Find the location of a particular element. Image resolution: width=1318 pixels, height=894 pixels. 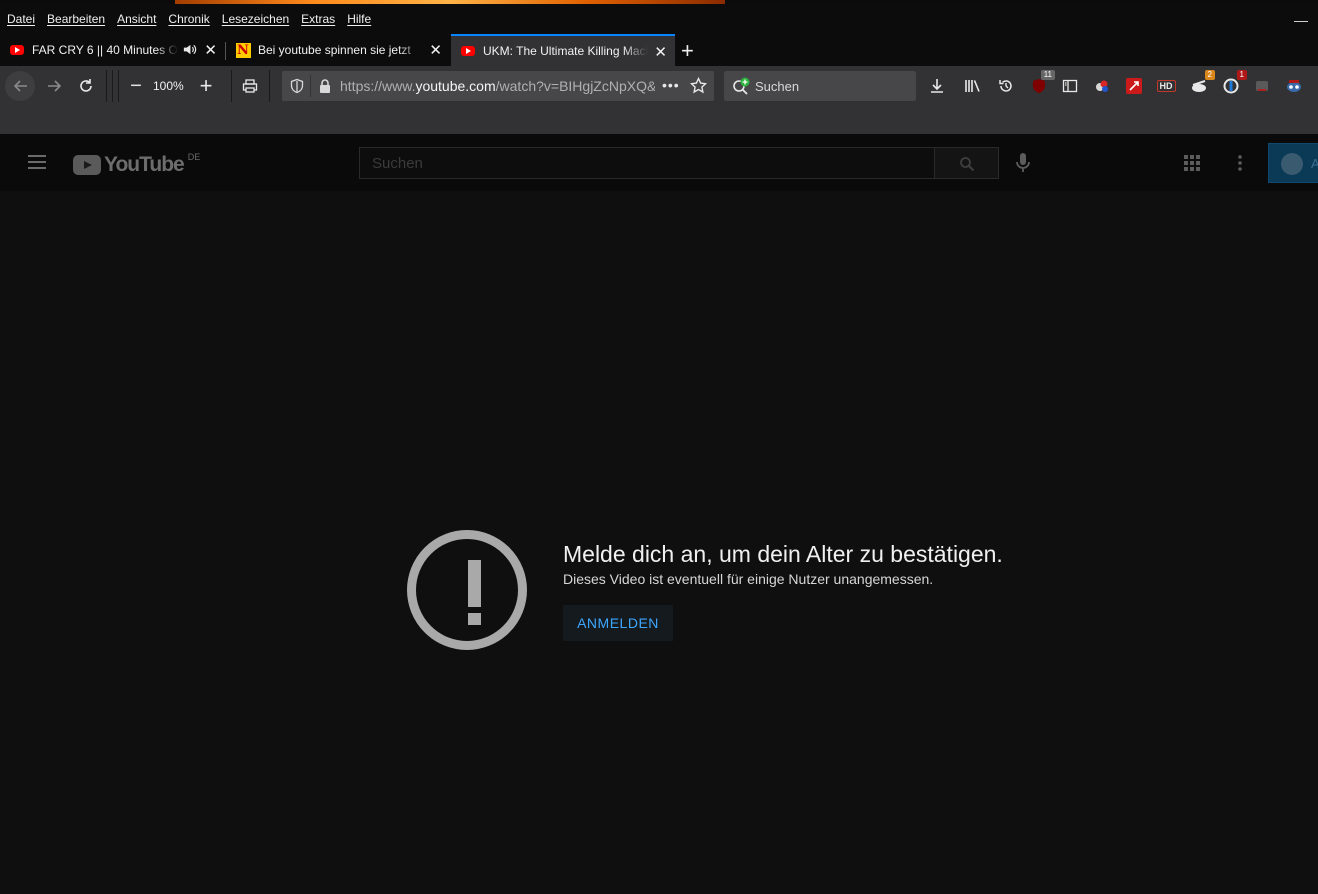

lock-icon is located at coordinates (325, 88).